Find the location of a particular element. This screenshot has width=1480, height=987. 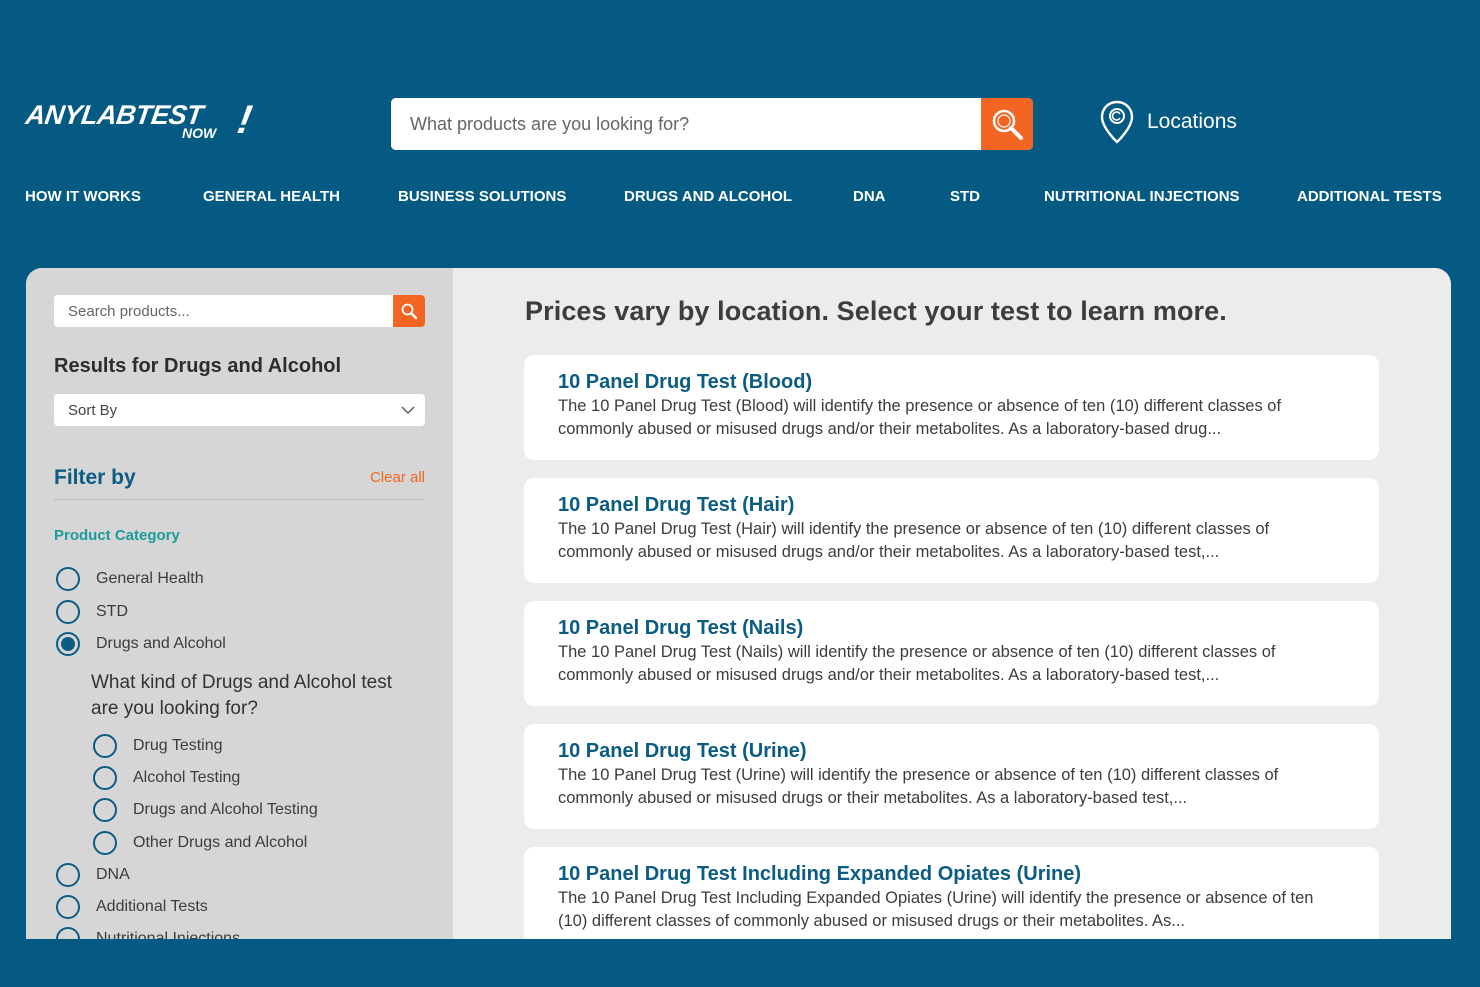

product-name: 10 Panel Drug Test (Hair) is located at coordinates (951, 505).